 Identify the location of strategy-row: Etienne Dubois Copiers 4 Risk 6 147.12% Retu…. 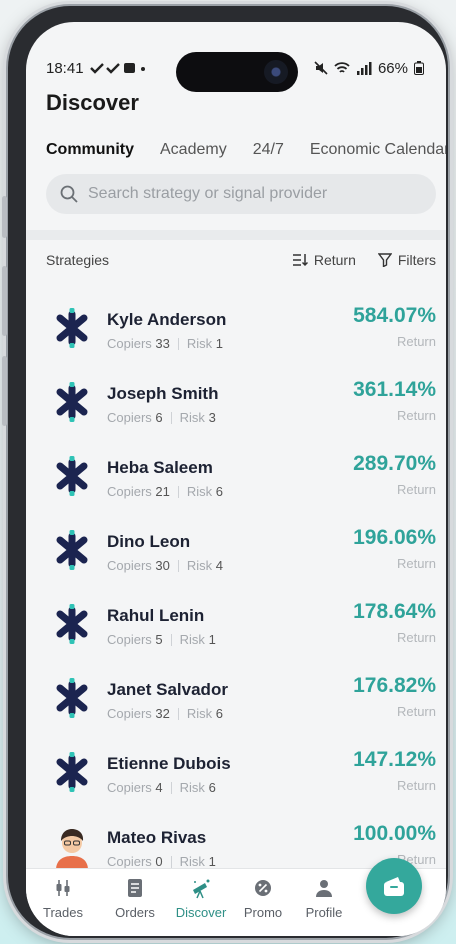
(236, 783).